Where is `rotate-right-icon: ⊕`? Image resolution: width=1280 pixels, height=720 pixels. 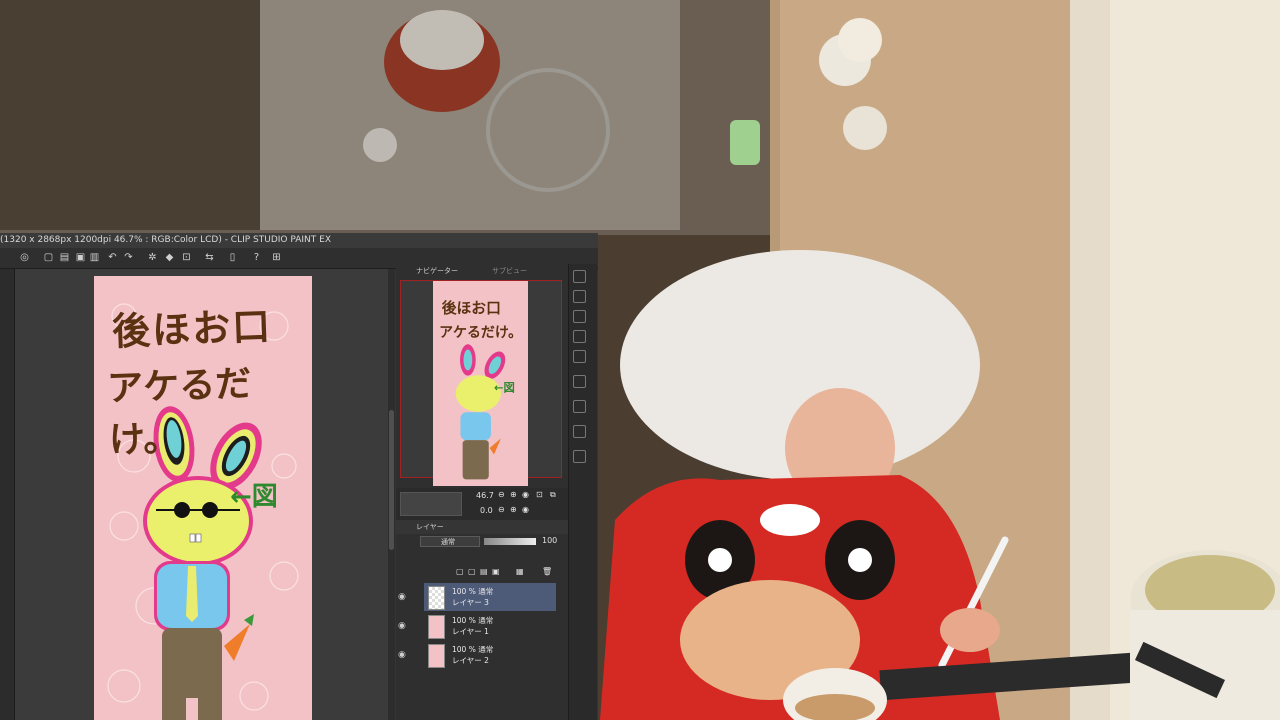 rotate-right-icon: ⊕ is located at coordinates (513, 509).